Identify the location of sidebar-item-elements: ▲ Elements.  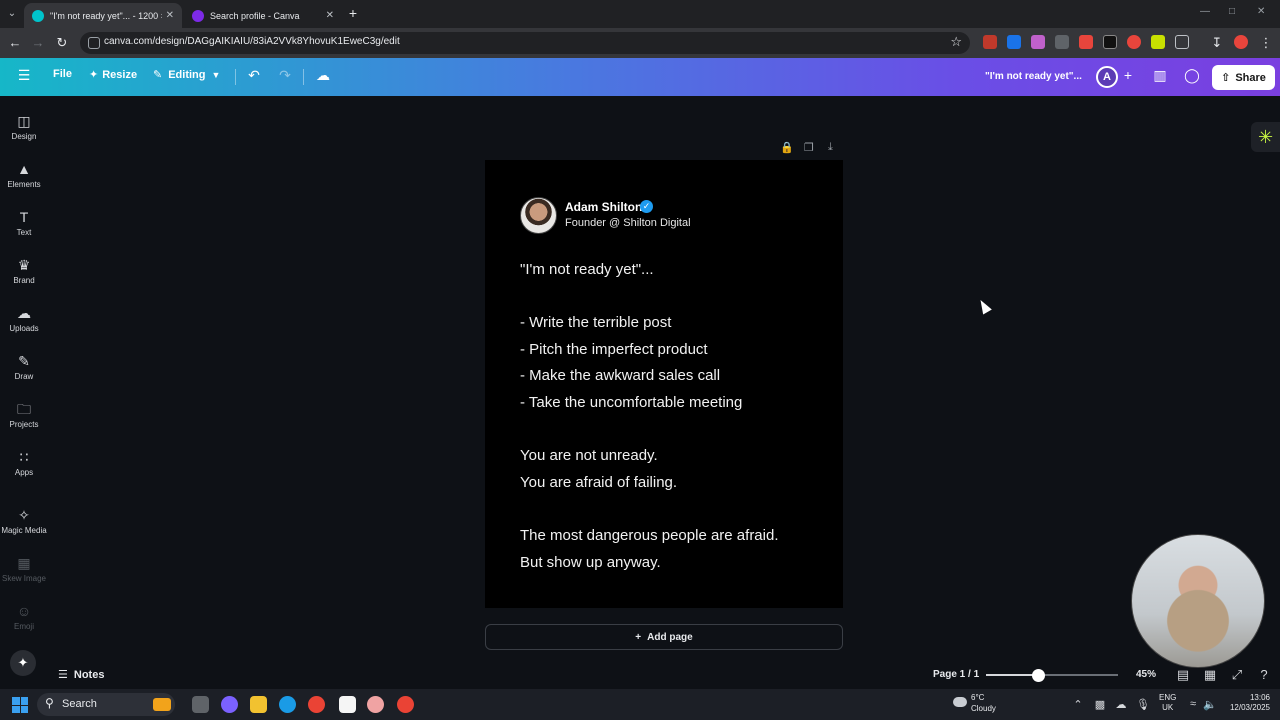
(24, 174).